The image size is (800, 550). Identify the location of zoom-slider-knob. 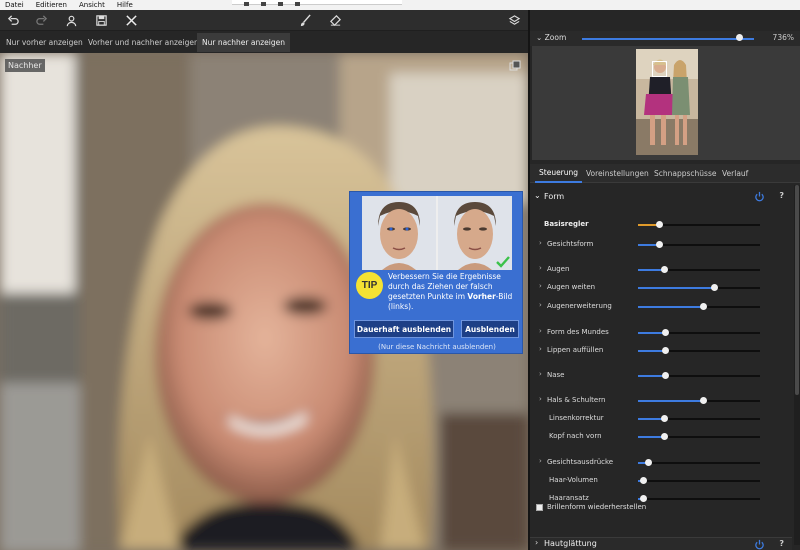
(739, 37).